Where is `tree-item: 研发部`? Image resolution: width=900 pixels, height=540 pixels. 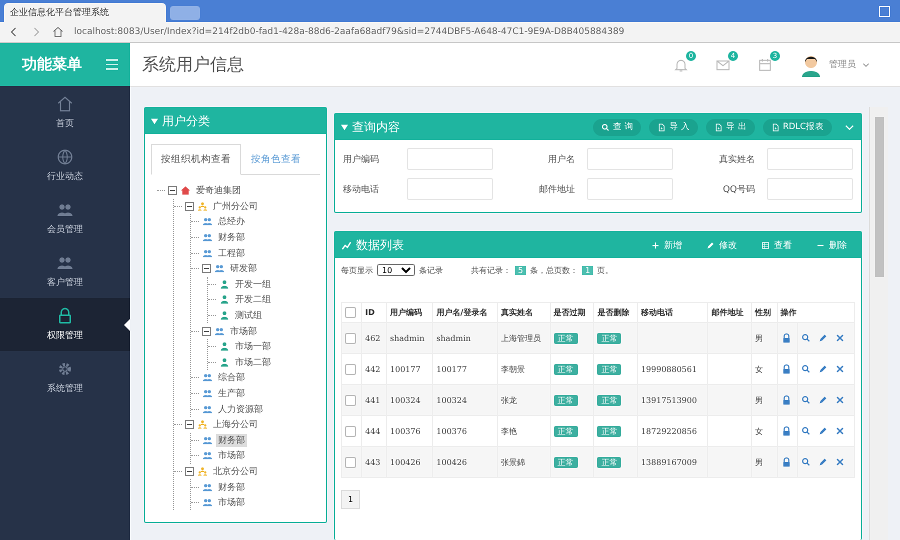
tree-item: 研发部 is located at coordinates (243, 269).